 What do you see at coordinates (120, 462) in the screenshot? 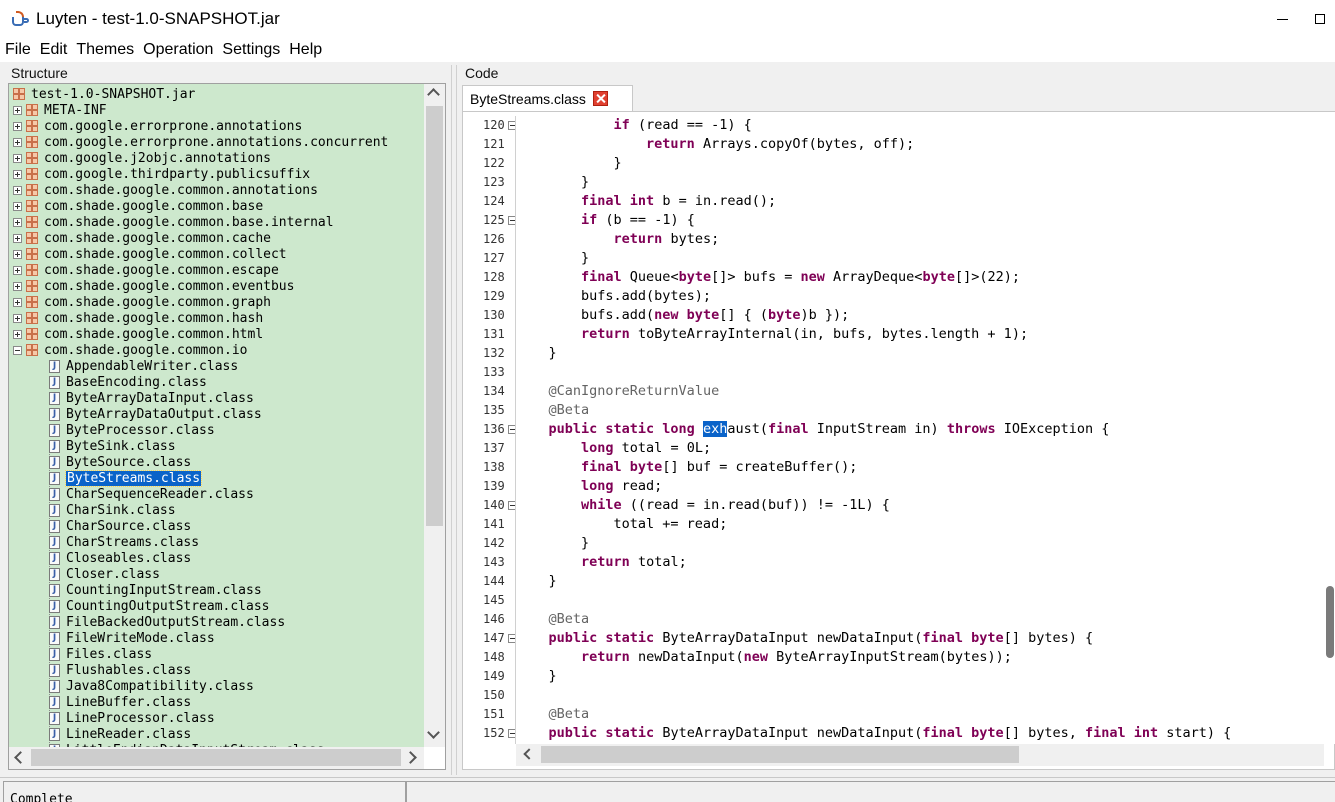
I see `tree-class-item: J ByteSource.class` at bounding box center [120, 462].